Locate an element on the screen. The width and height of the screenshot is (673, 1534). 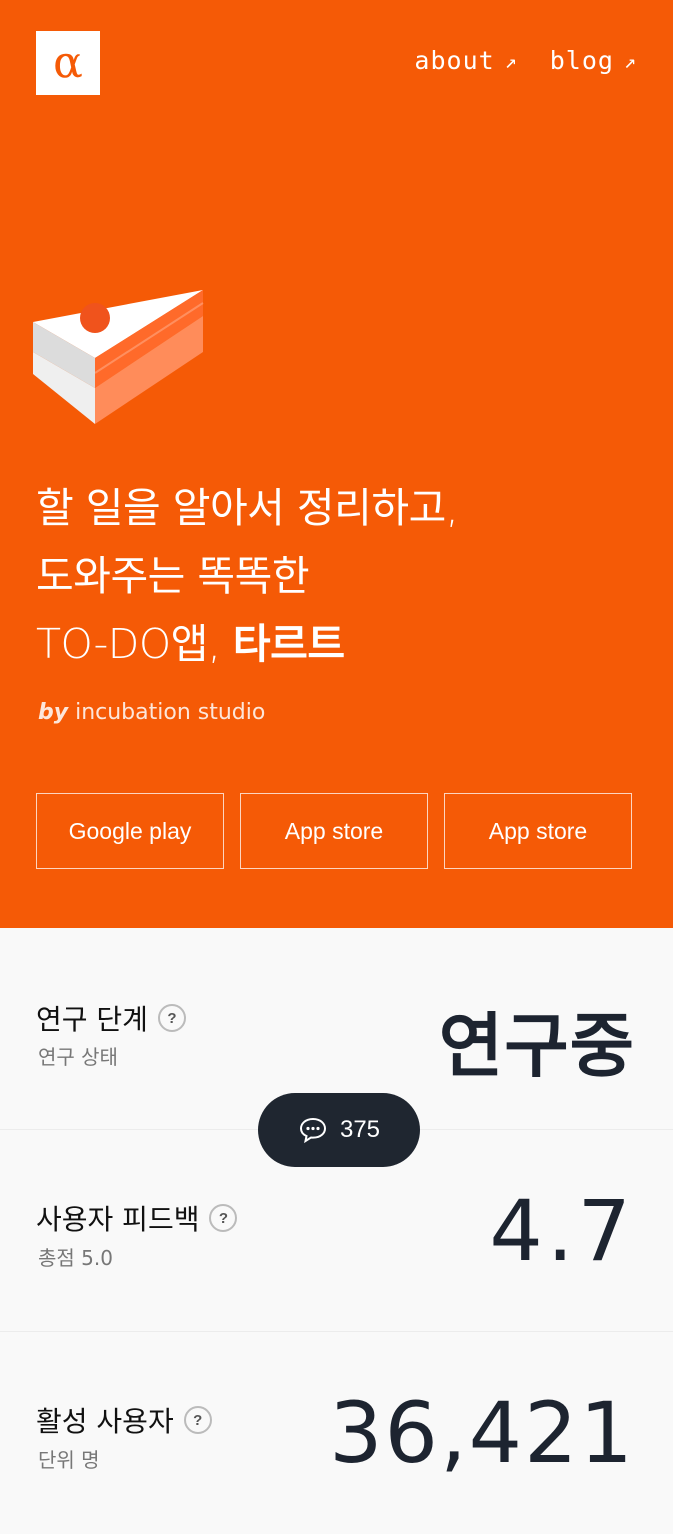
app-store-button-2: App store is located at coordinates (538, 831).